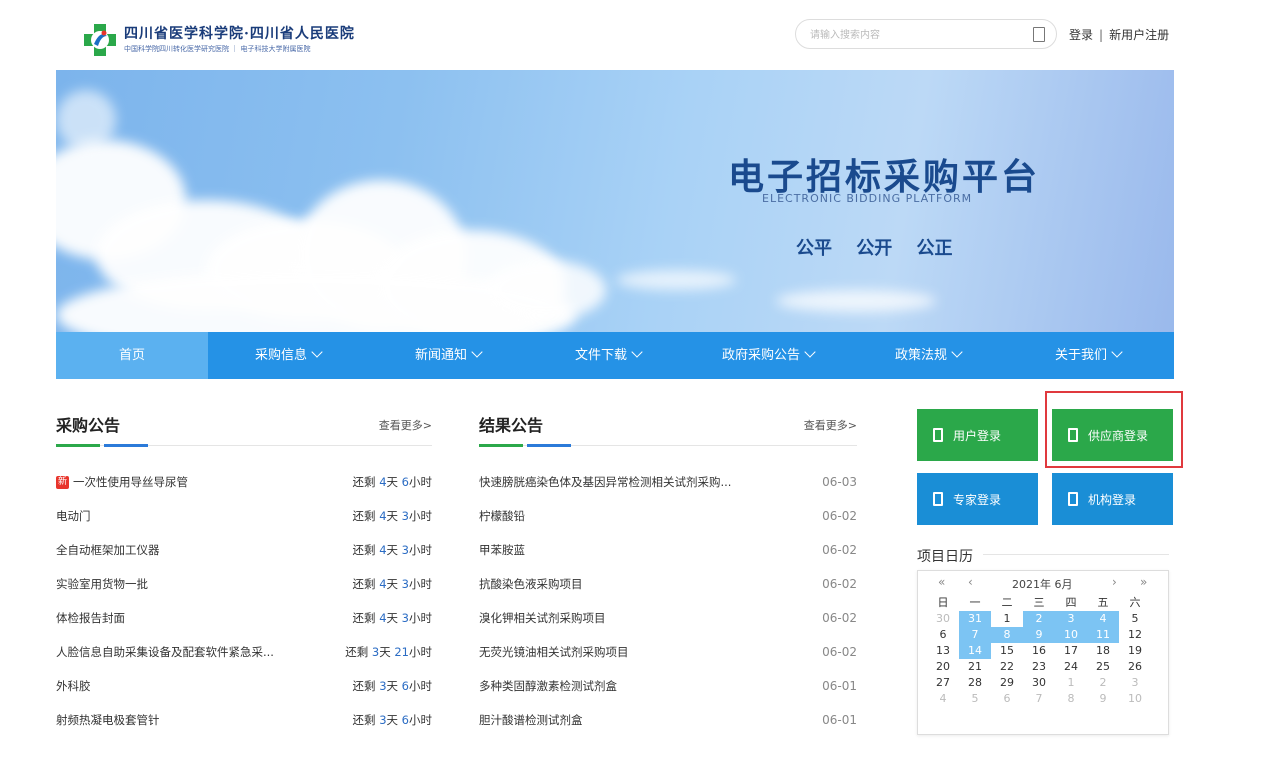  Describe the element at coordinates (1143, 582) in the screenshot. I see `next-year-icon: »` at that location.